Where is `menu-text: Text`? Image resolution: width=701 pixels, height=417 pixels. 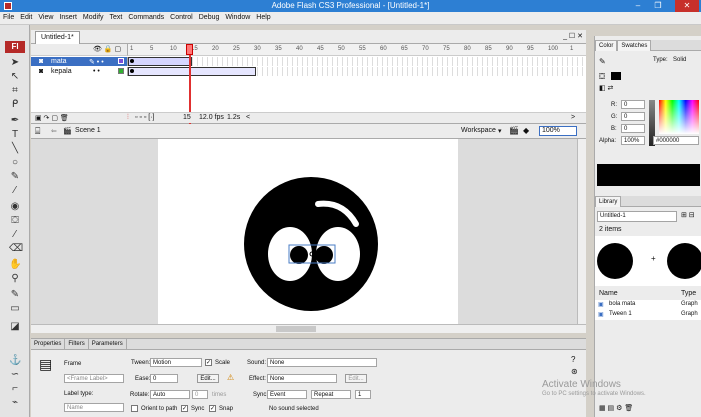
menu-text: Text is located at coordinates (116, 16).